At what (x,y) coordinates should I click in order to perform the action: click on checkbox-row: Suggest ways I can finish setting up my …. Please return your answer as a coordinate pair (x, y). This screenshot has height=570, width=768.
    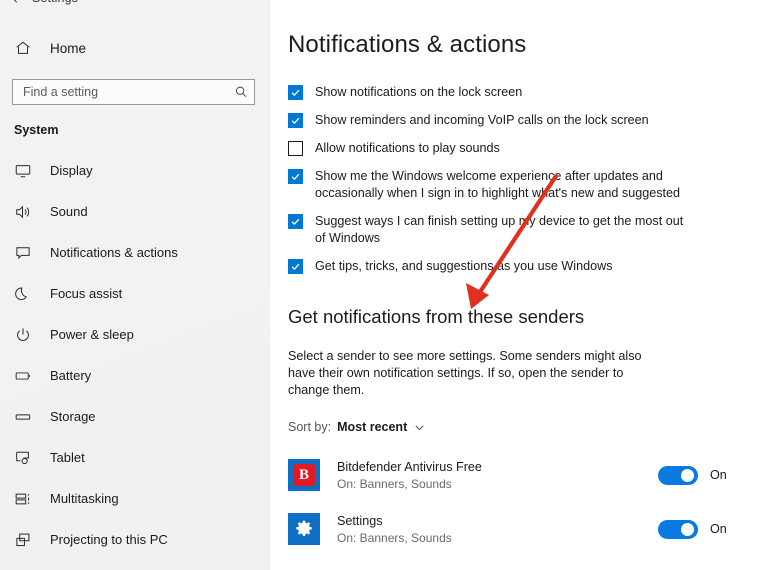
    Looking at the image, I should click on (528, 230).